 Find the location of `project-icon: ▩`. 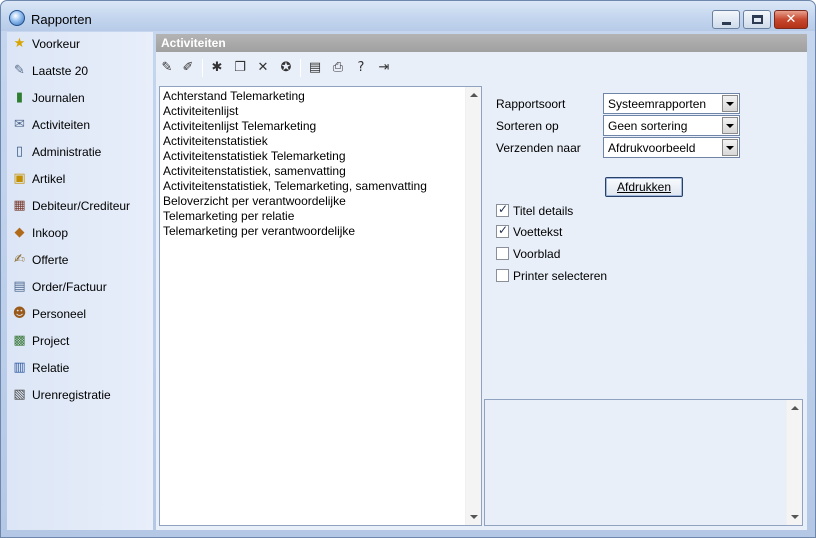

project-icon: ▩ is located at coordinates (19, 340).